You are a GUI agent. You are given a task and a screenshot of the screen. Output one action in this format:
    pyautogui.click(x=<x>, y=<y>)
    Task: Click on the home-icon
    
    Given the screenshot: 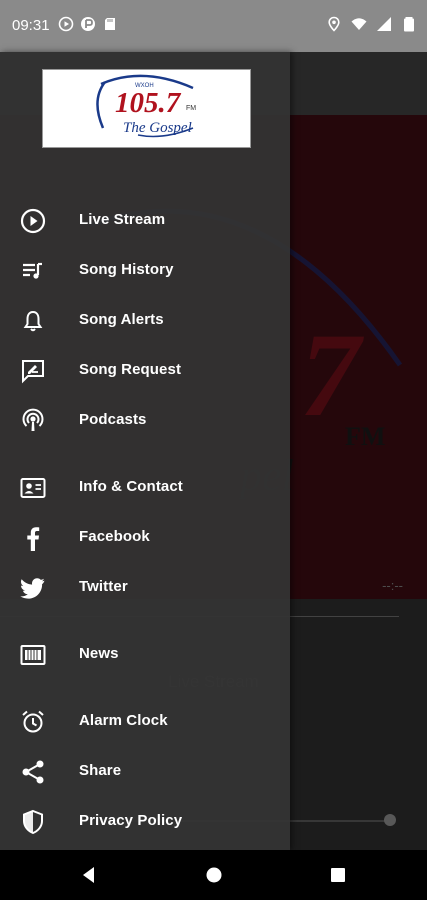 What is the action you would take?
    pyautogui.click(x=214, y=875)
    